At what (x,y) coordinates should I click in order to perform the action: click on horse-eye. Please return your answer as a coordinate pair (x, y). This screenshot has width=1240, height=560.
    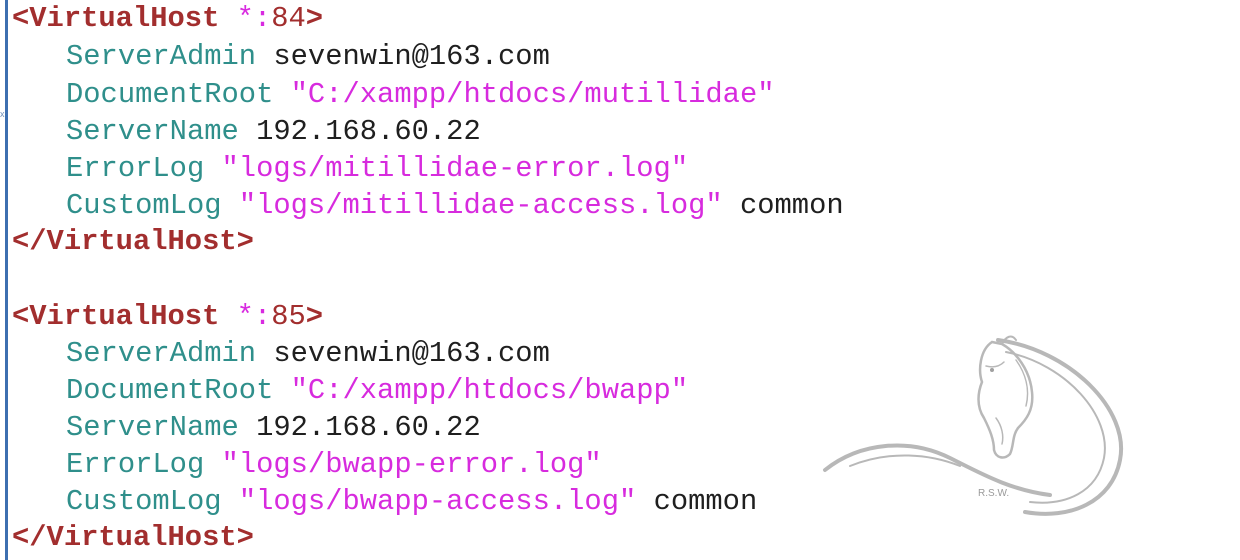
    Looking at the image, I should click on (992, 370).